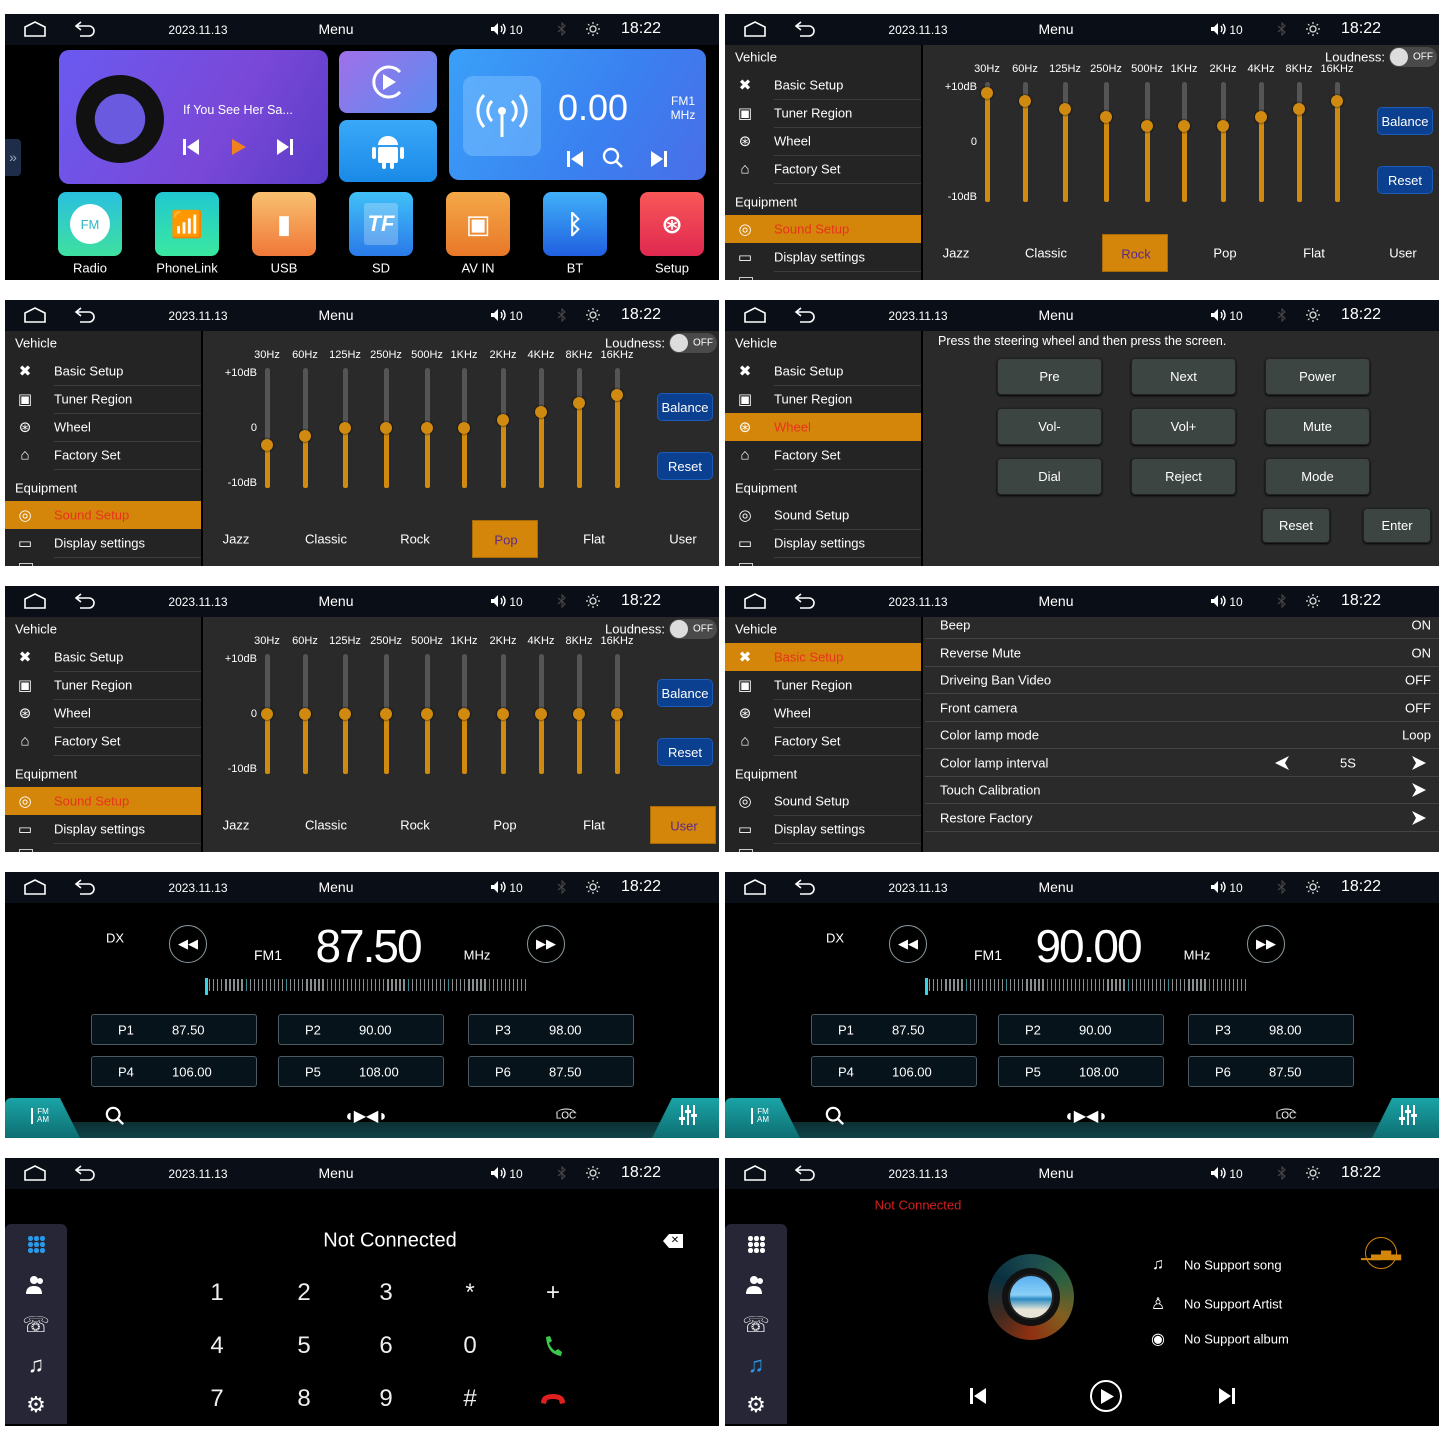 The width and height of the screenshot is (1445, 1445). I want to click on eq-slider-knob-4KHz, so click(1261, 117).